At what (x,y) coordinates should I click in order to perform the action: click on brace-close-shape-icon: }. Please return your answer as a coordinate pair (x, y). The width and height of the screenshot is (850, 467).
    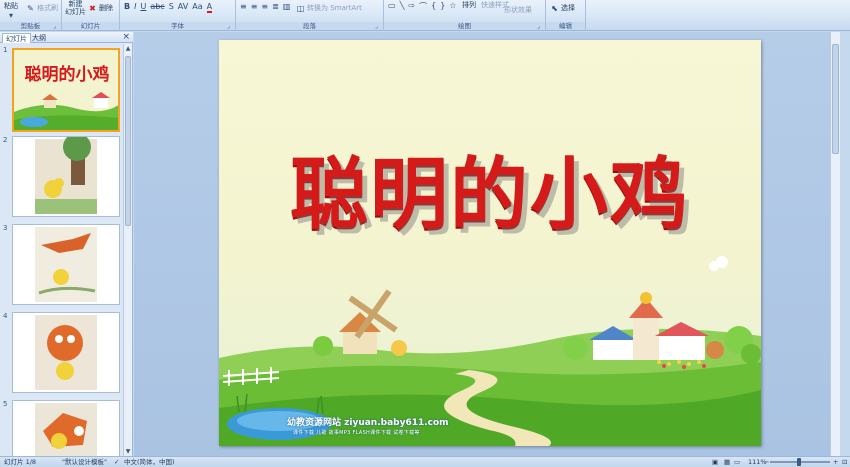
    Looking at the image, I should click on (442, 6).